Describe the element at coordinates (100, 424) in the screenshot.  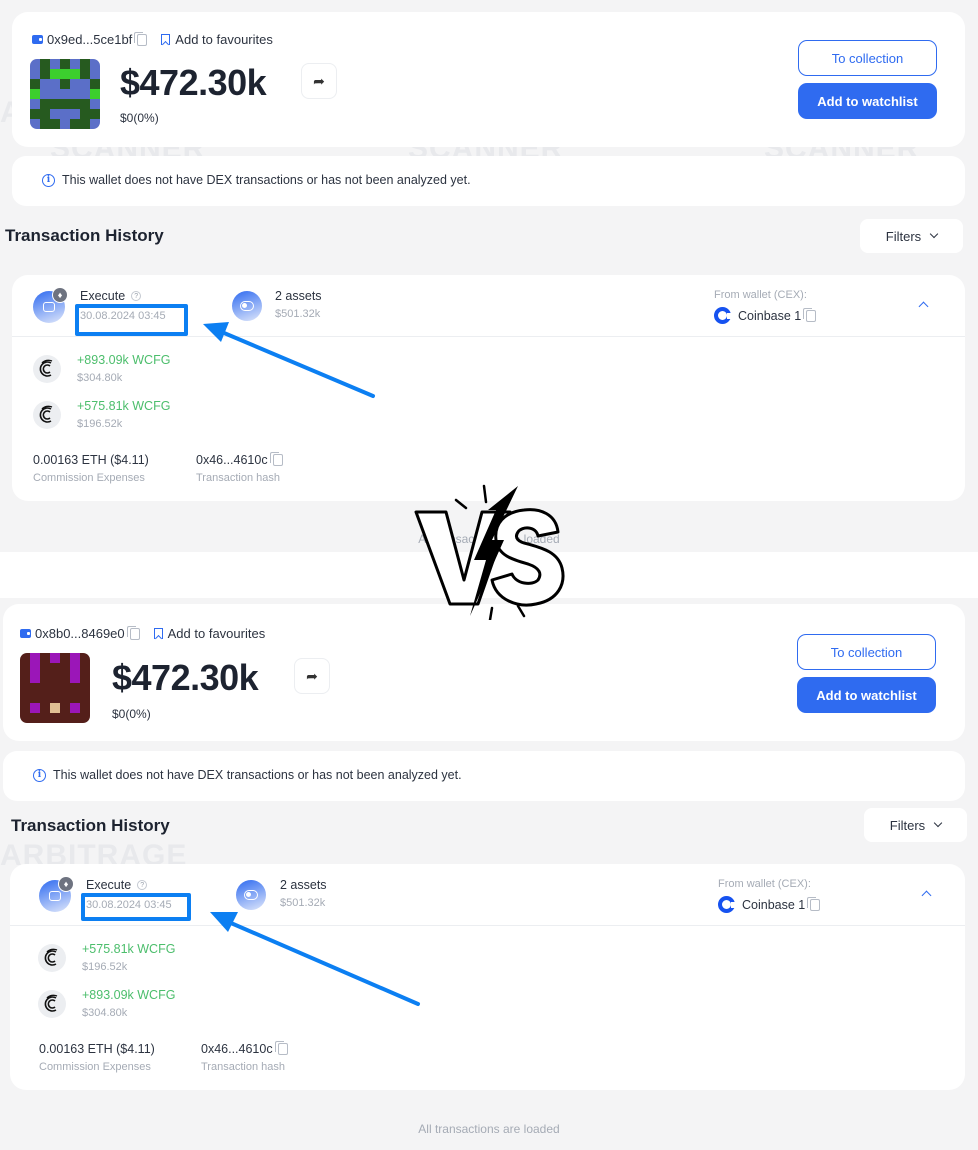
I see `token-value: $196.52k` at that location.